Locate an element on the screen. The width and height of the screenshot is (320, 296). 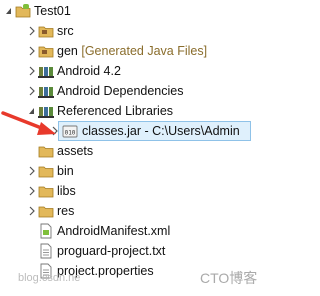
android-project-icon is located at coordinates (23, 11).